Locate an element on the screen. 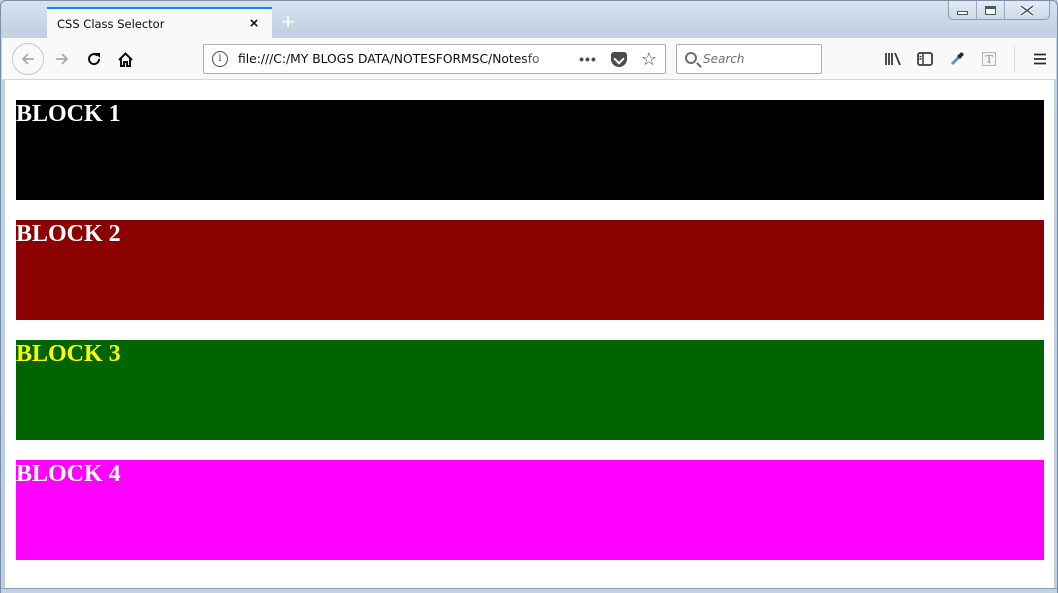 This screenshot has height=593, width=1058. minimize-icon is located at coordinates (962, 12).